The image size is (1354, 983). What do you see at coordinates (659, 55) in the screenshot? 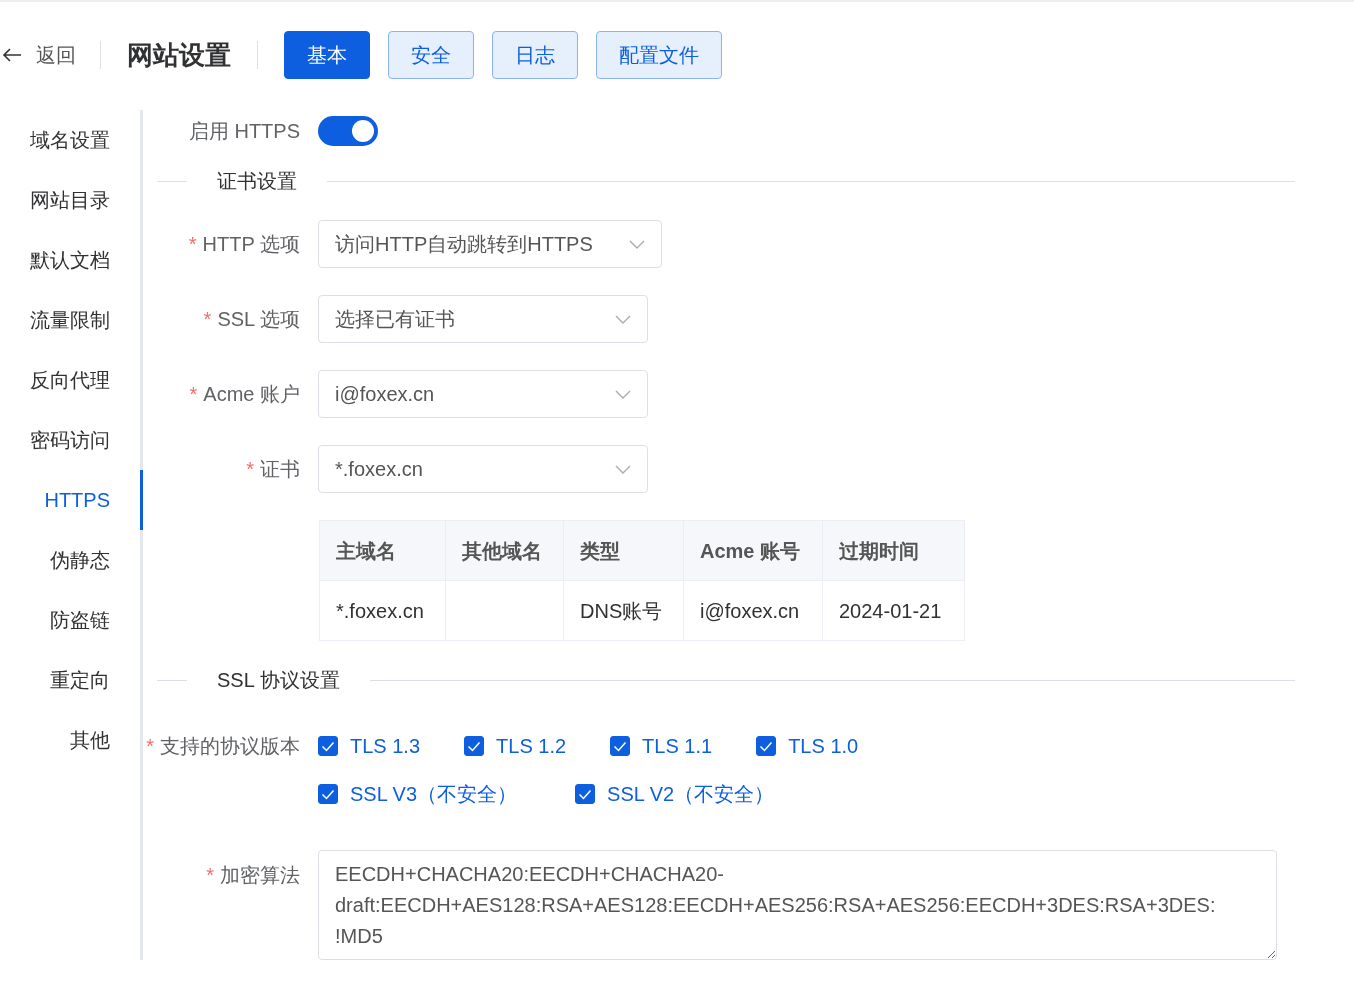
I see `tab: 配置文件` at bounding box center [659, 55].